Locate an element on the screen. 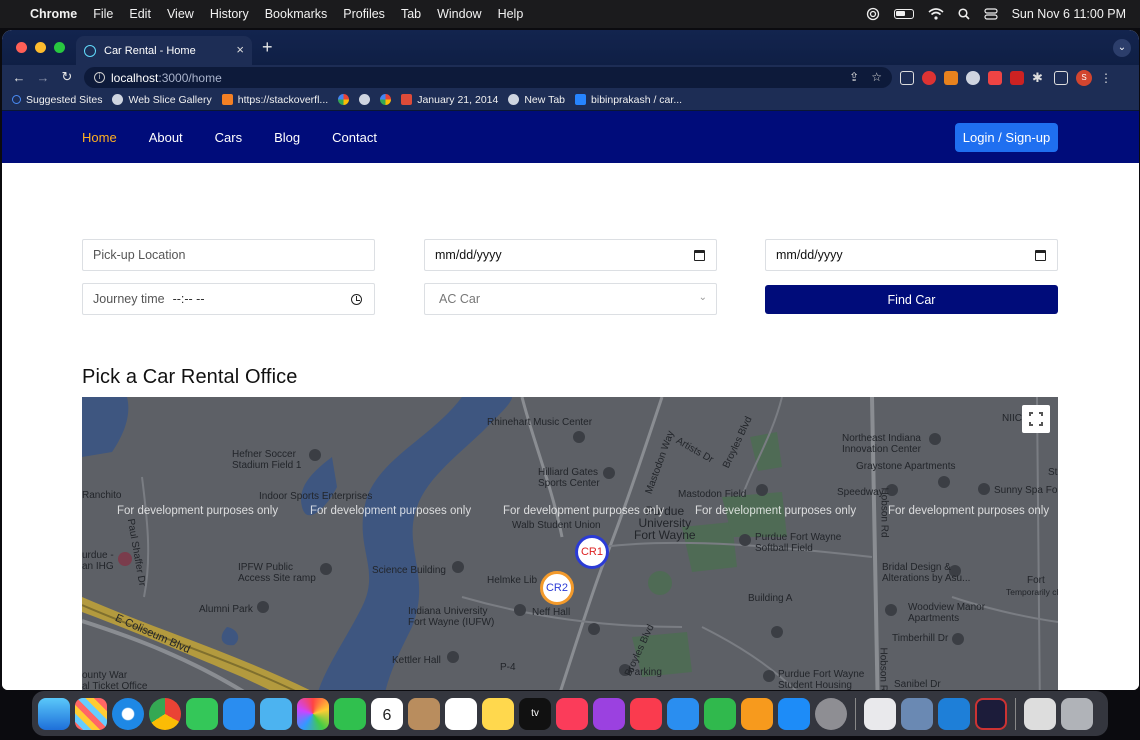 The image size is (1140, 740). clock-icon is located at coordinates (356, 299).